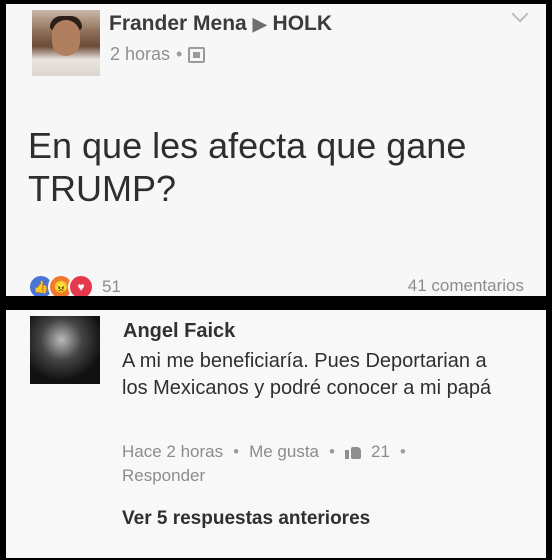 This screenshot has height=560, width=552. I want to click on comment-time: Hace 2 horas, so click(172, 452).